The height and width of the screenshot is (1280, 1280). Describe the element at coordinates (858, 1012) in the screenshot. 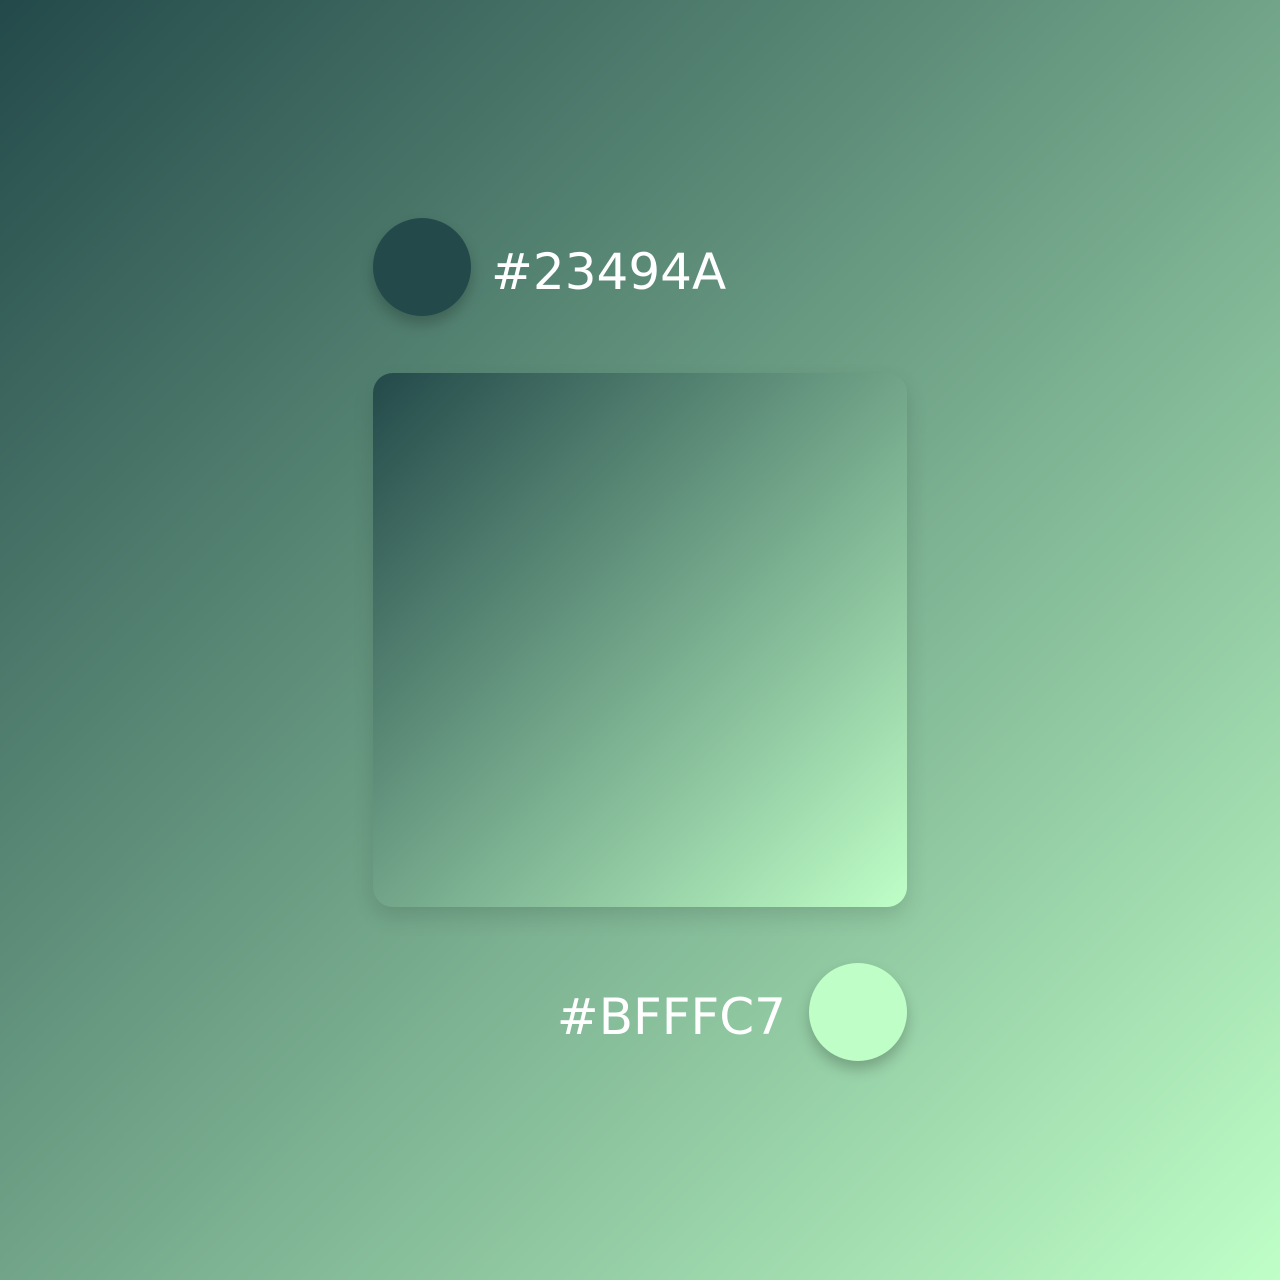

I see `end-color-swatch` at that location.